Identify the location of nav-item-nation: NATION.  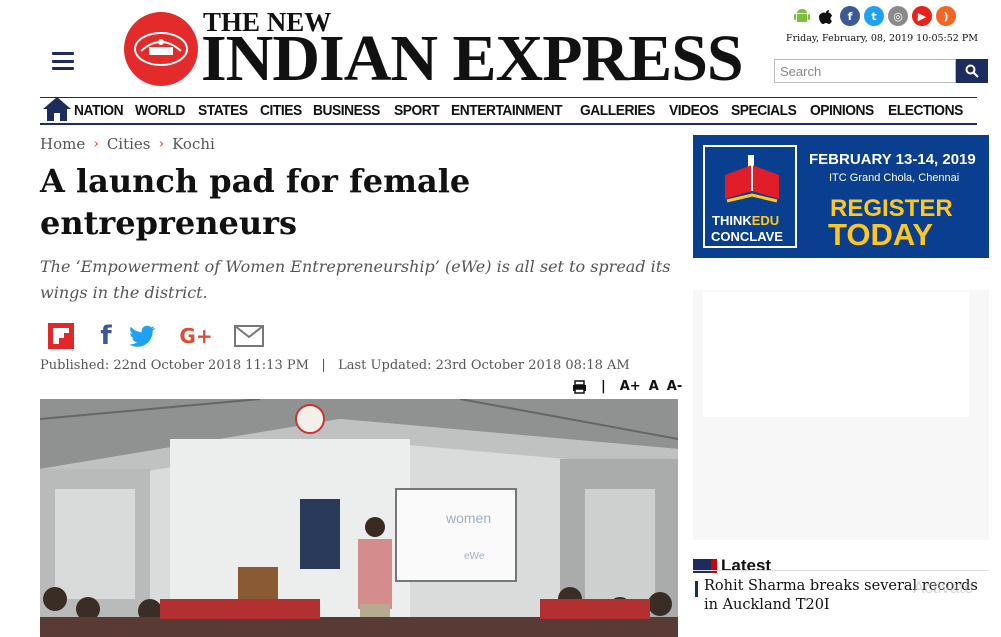
(99, 110).